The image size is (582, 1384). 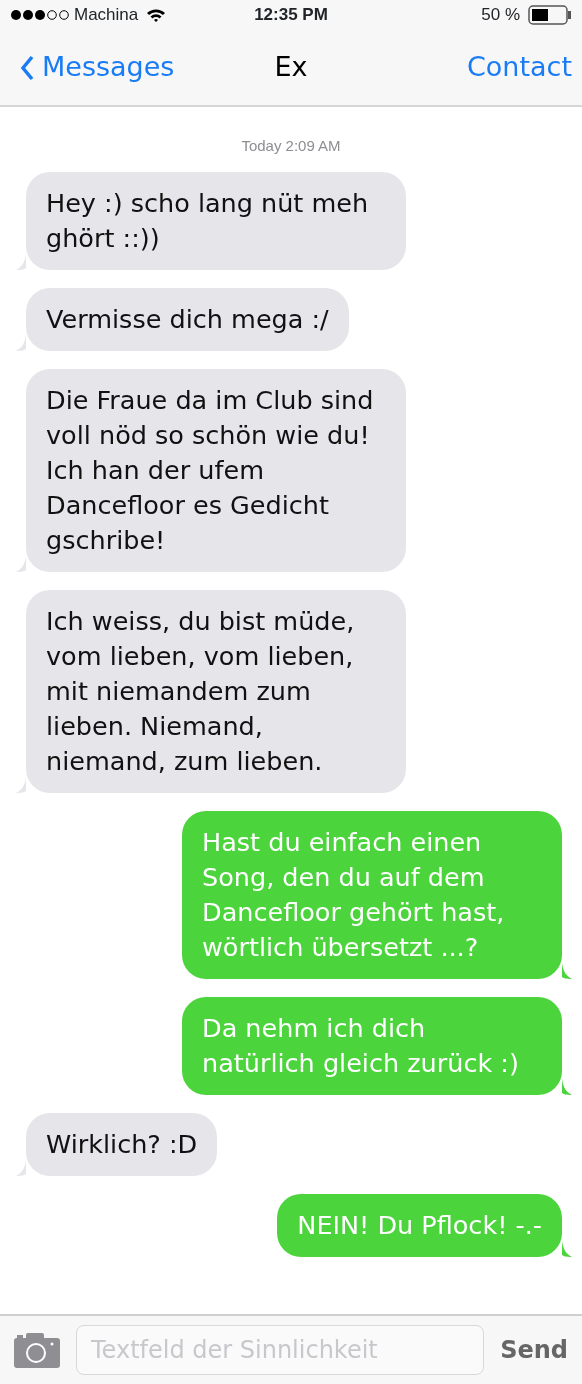 What do you see at coordinates (156, 15) in the screenshot?
I see `wifi-icon` at bounding box center [156, 15].